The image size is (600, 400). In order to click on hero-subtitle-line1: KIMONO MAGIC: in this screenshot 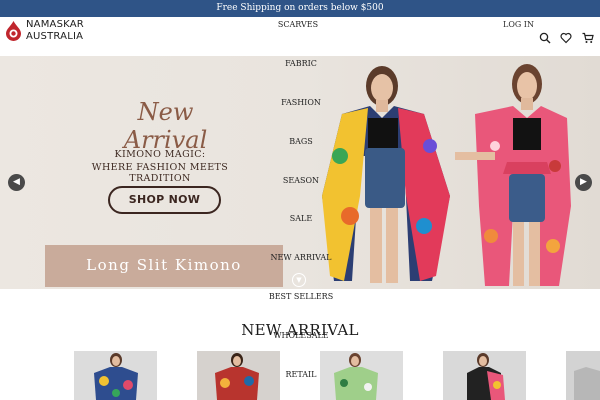, I will do `click(160, 154)`.